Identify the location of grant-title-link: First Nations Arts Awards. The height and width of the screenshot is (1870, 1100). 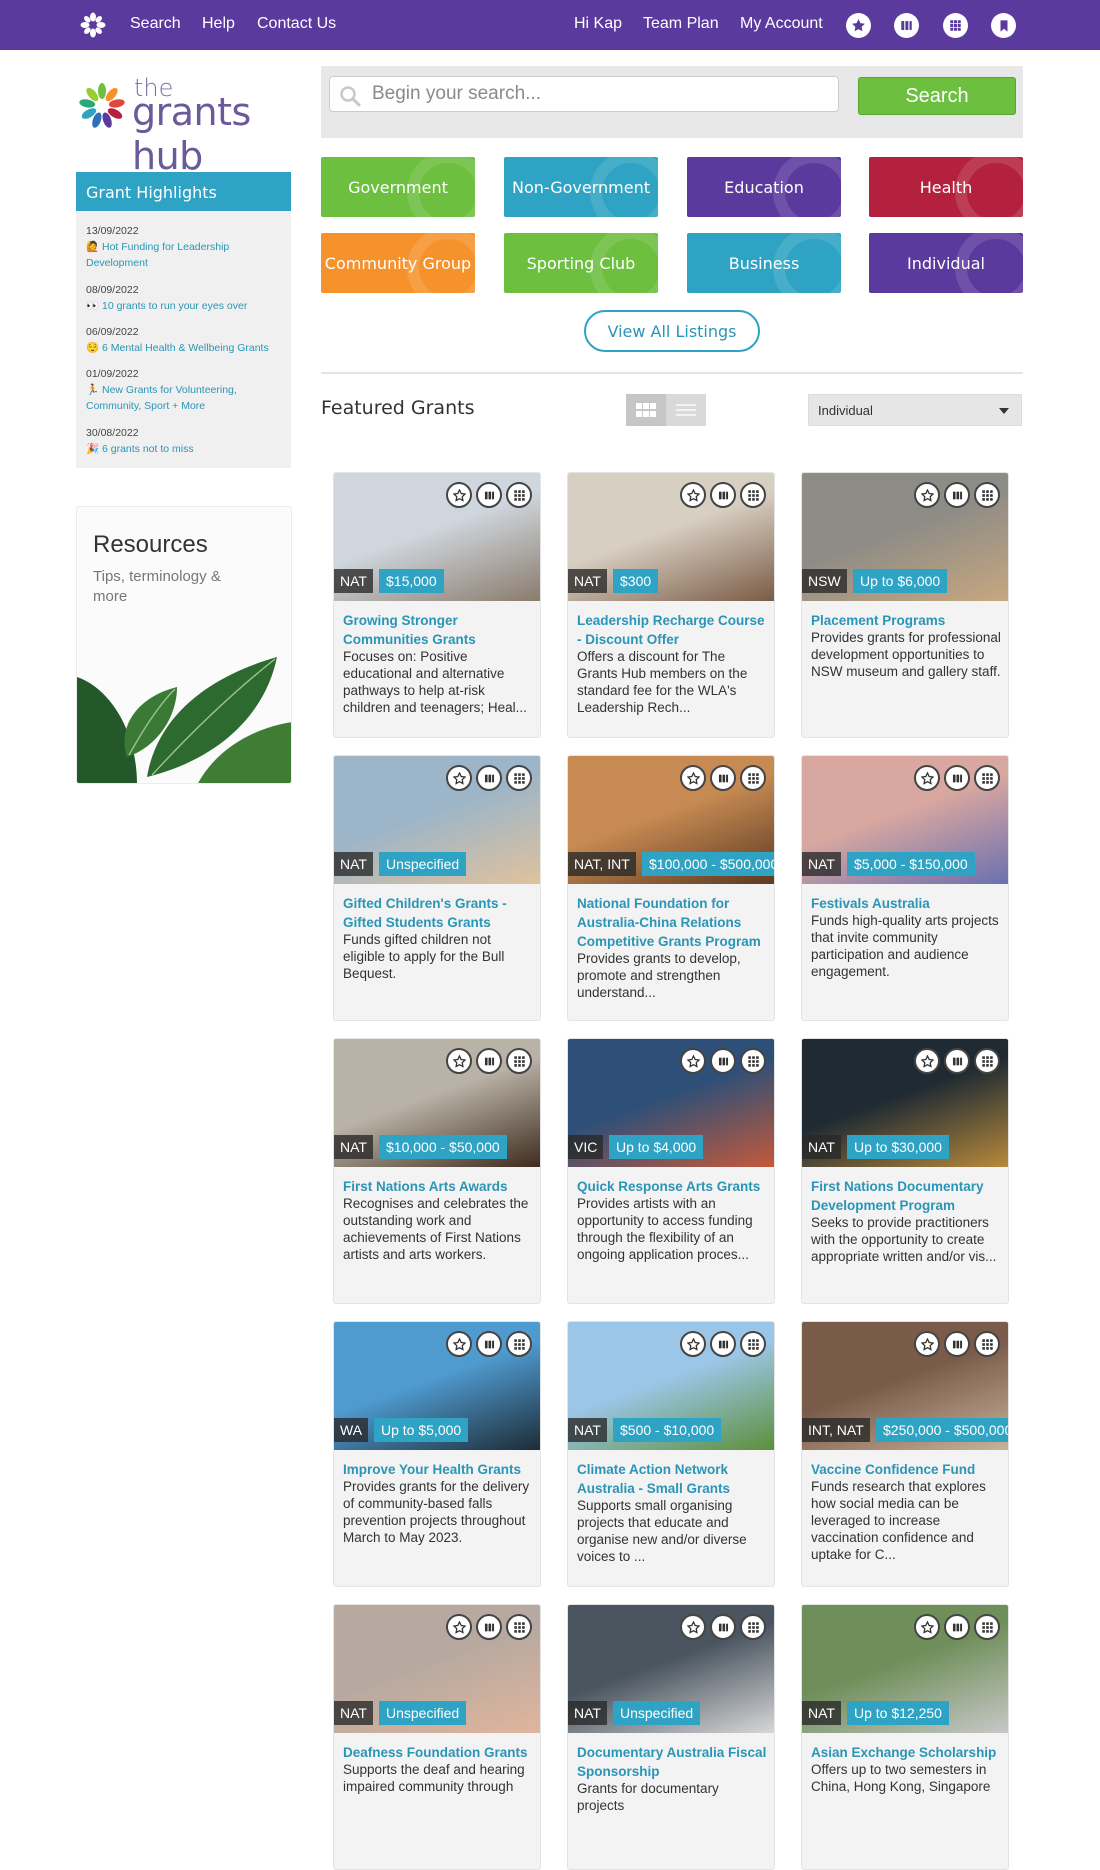
(439, 1186).